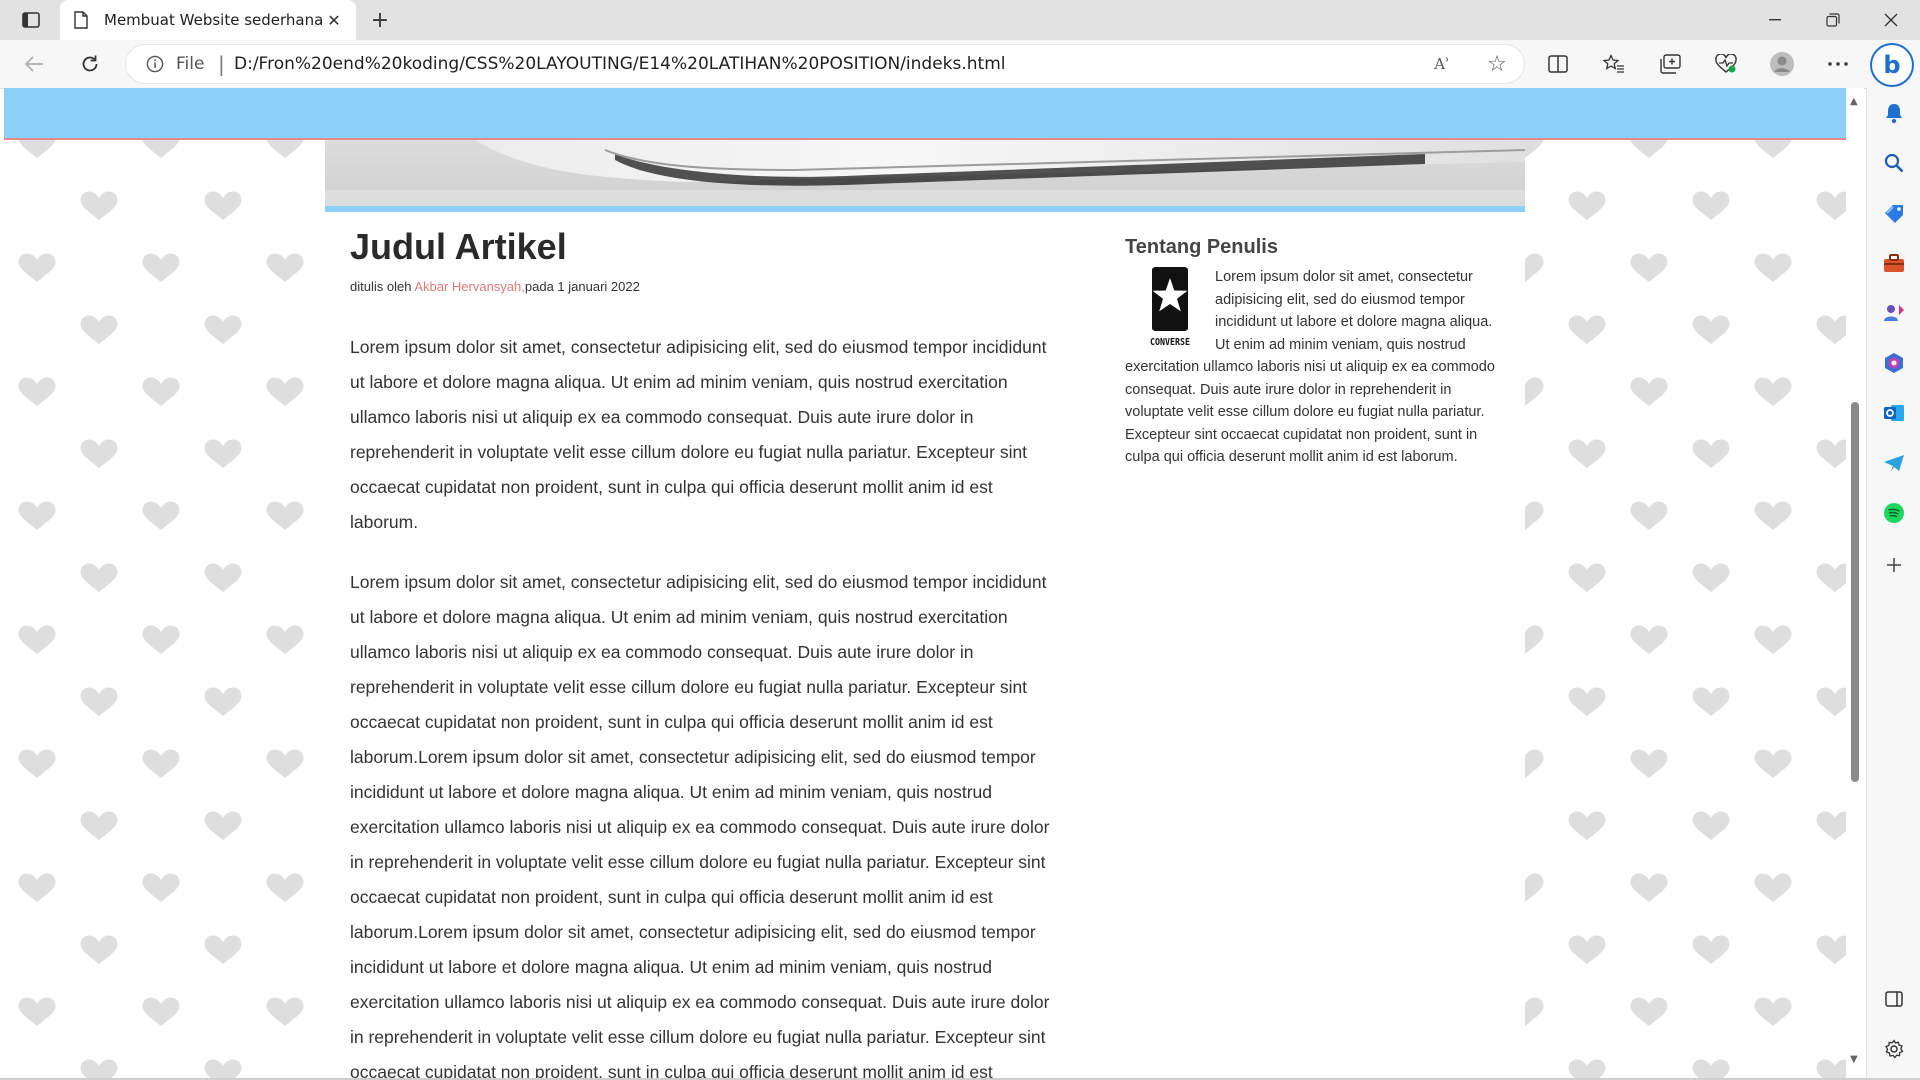 The height and width of the screenshot is (1080, 1920). I want to click on logo-text: CONVERSE, so click(1170, 342).